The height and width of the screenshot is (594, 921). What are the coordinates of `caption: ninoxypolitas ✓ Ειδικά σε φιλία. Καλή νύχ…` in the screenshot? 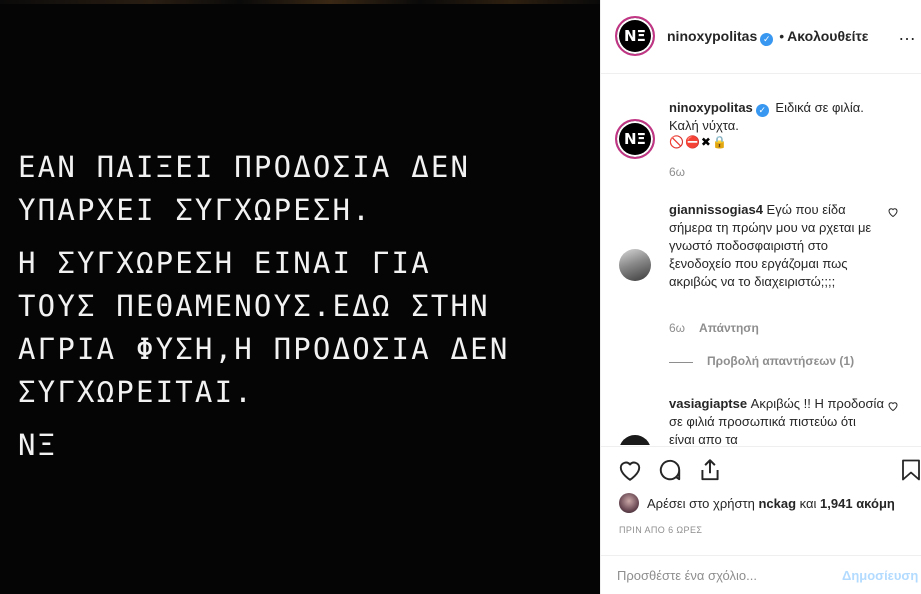 It's located at (779, 117).